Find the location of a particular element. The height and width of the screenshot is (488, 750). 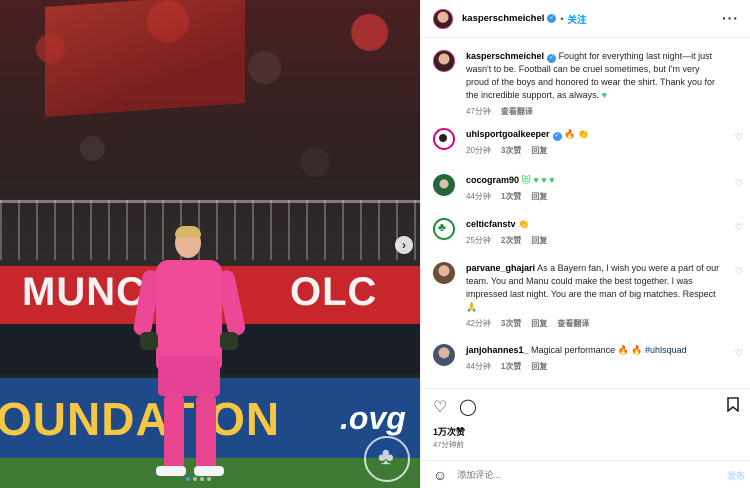

post-comment-button: 发布 is located at coordinates (736, 475).